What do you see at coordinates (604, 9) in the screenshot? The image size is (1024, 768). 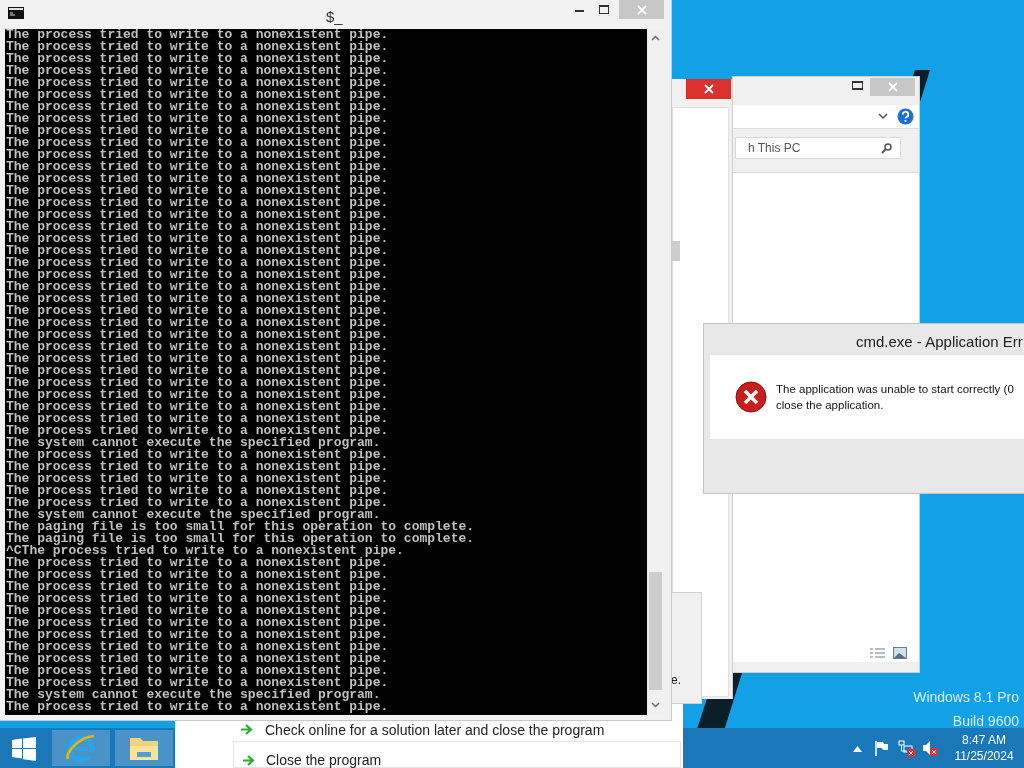 I see `restore-icon` at bounding box center [604, 9].